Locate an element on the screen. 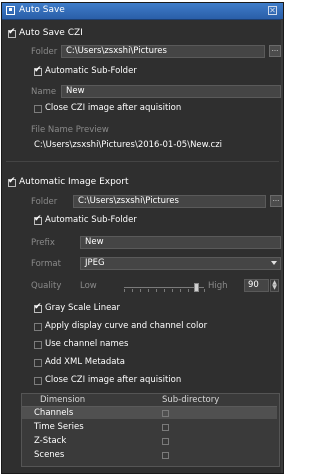  format-value: JPEG is located at coordinates (95, 263).